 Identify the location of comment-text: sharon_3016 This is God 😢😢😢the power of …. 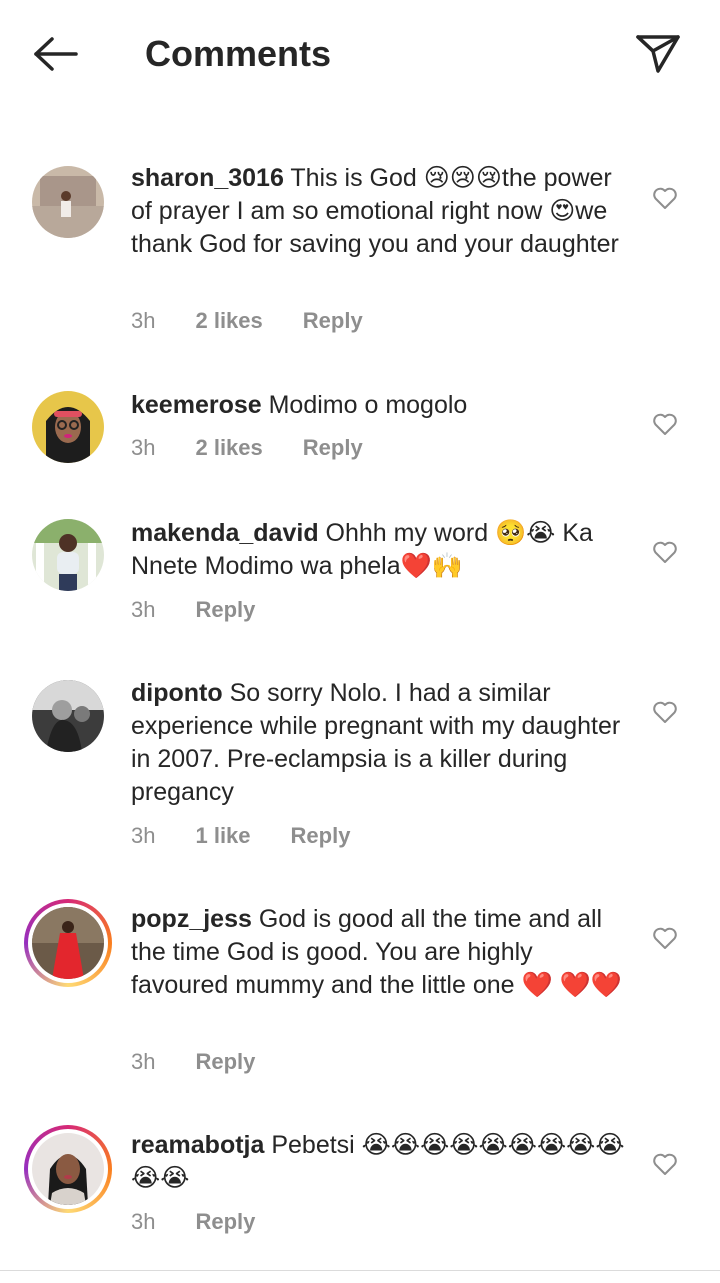
(381, 211).